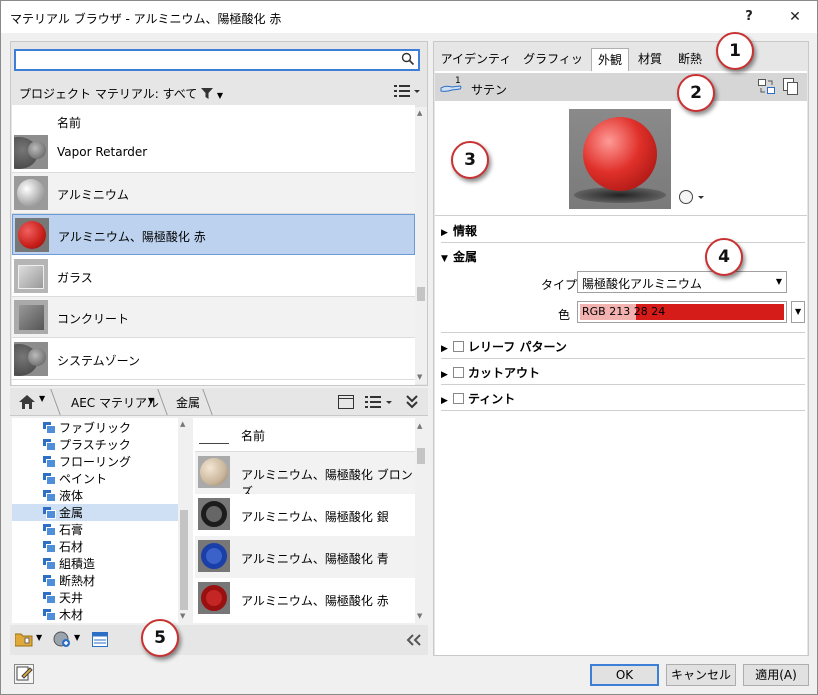  I want to click on tree-item: 石材, so click(63, 546).